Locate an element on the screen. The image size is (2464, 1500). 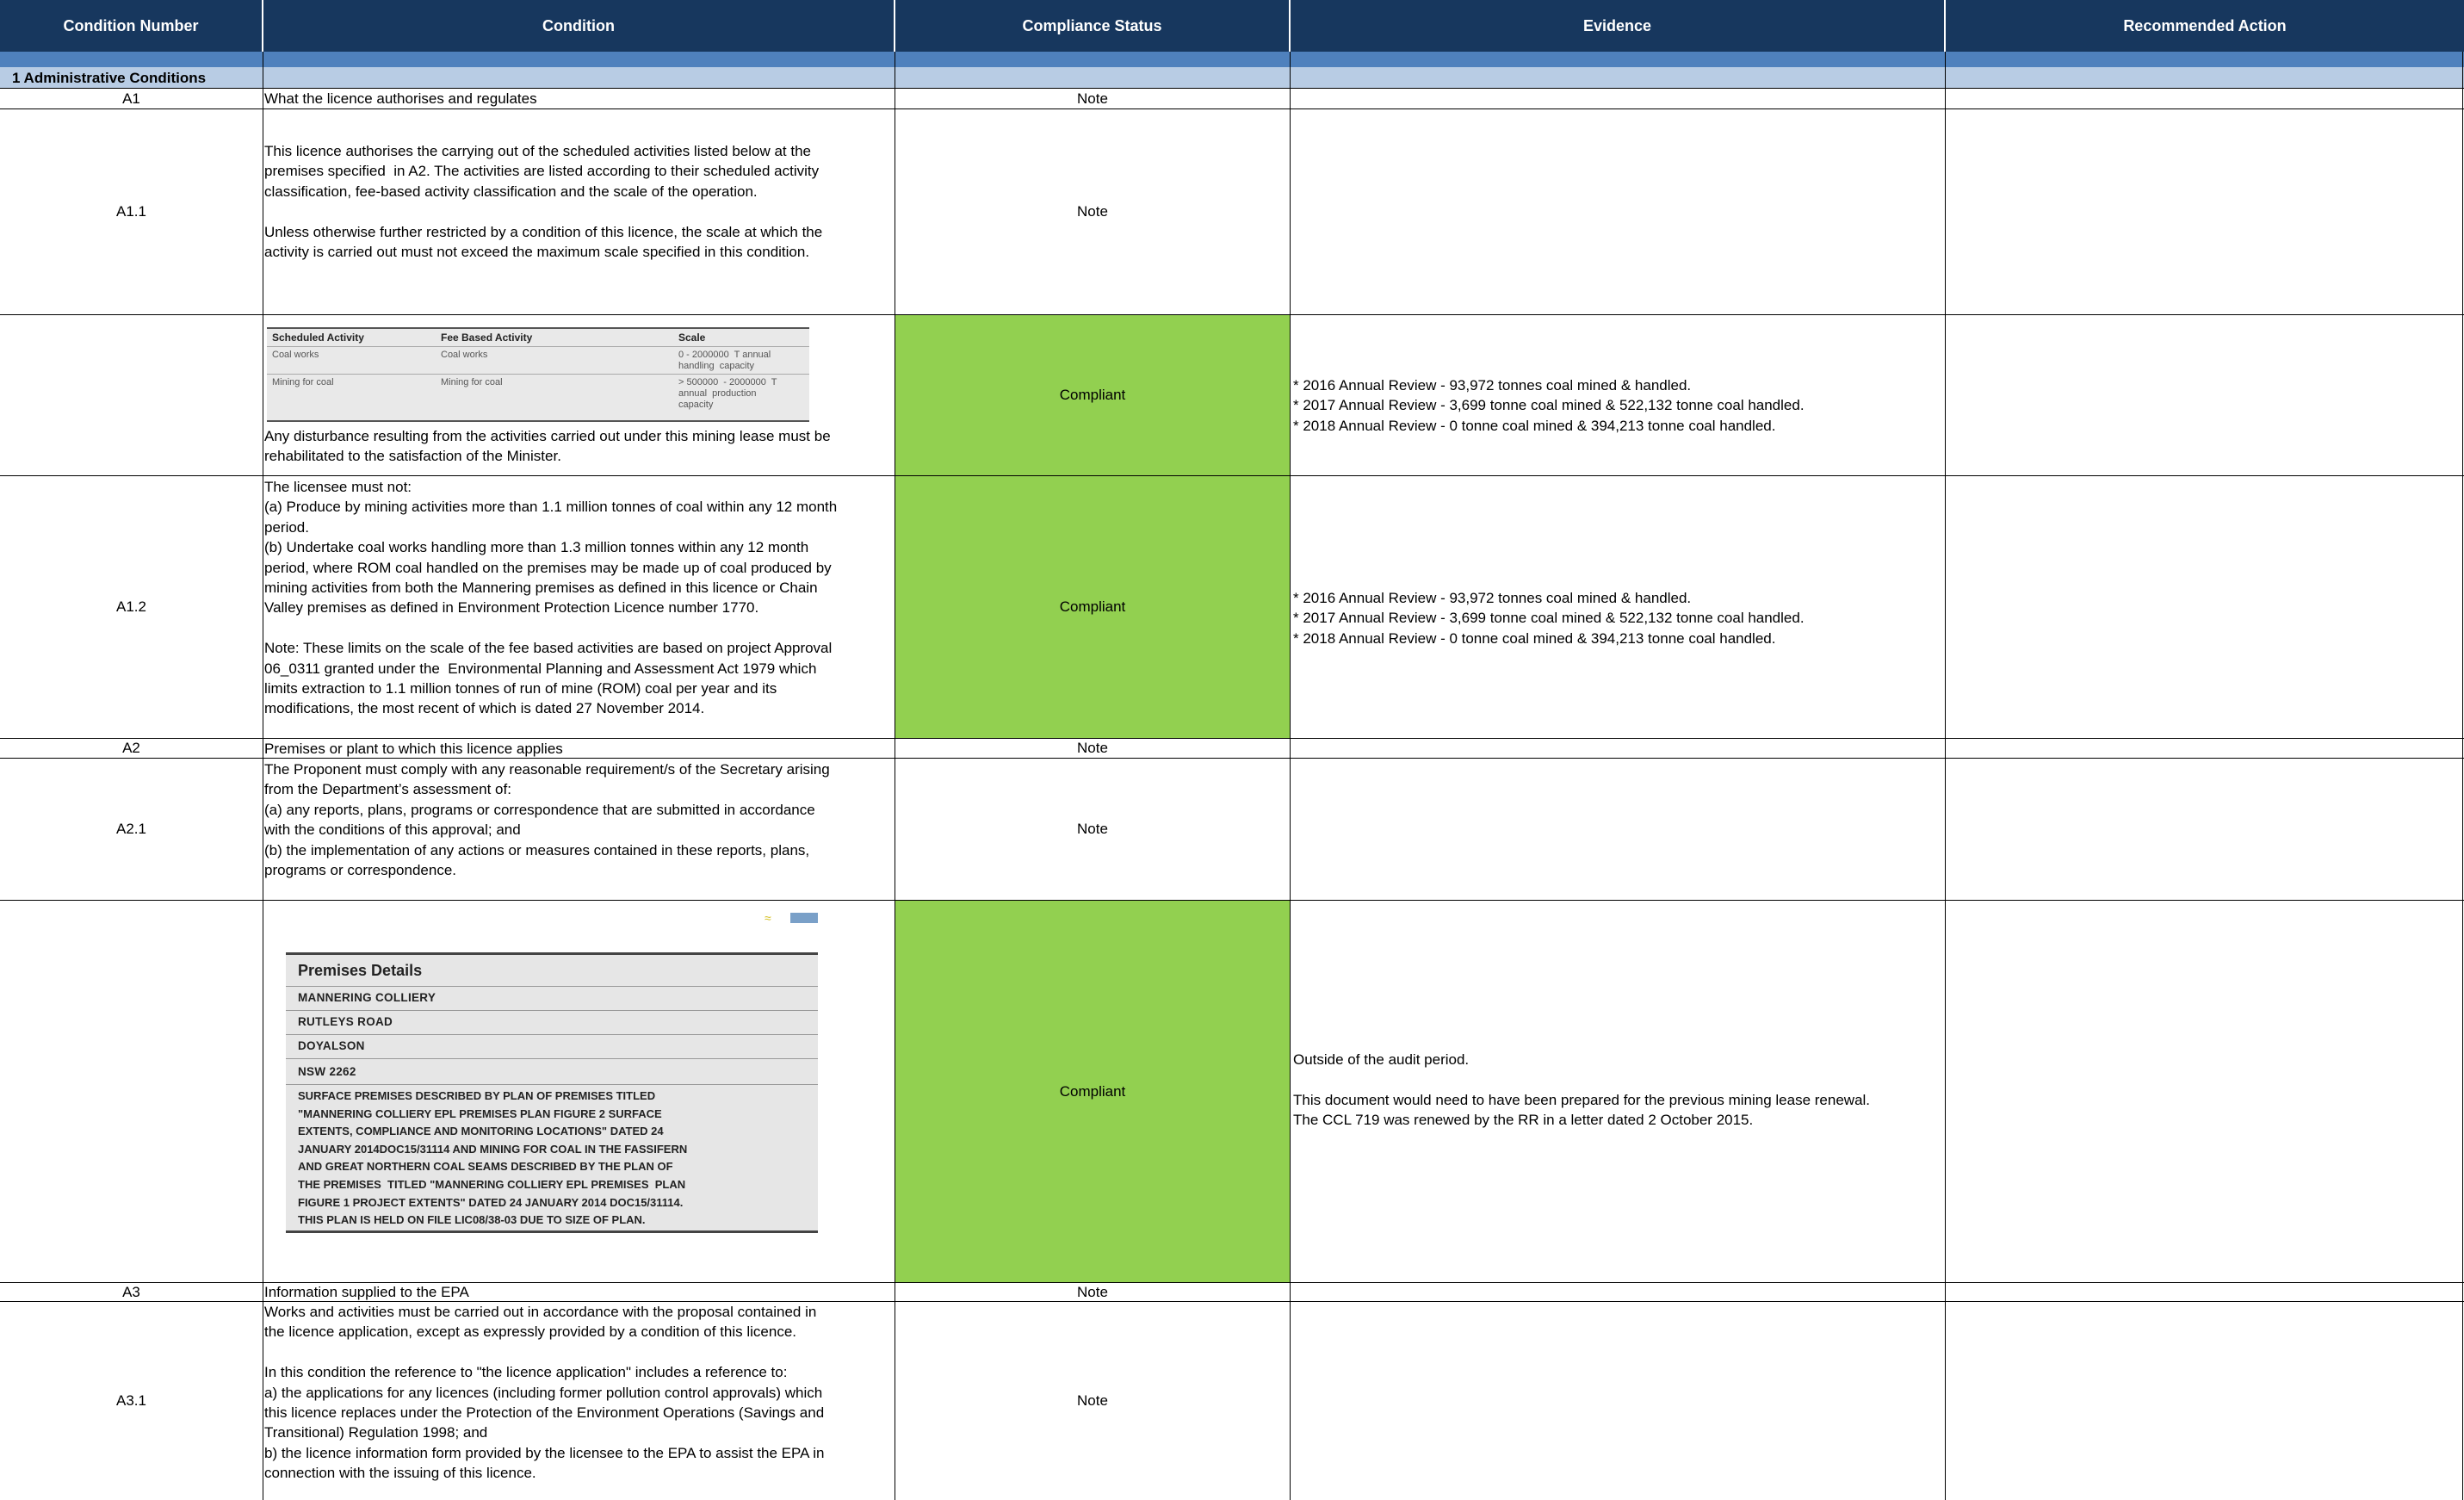
activity-table-header: Fee Based Activity is located at coordinates (487, 338).